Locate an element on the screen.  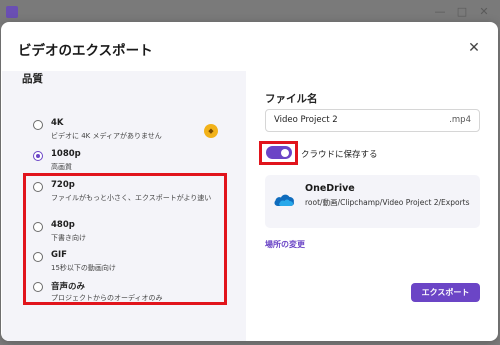
quality-heading: 品質 is located at coordinates (32, 79).